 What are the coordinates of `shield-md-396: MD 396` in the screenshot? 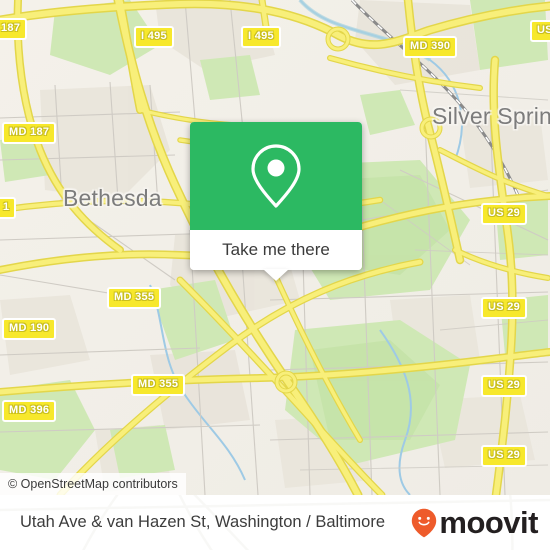 It's located at (29, 411).